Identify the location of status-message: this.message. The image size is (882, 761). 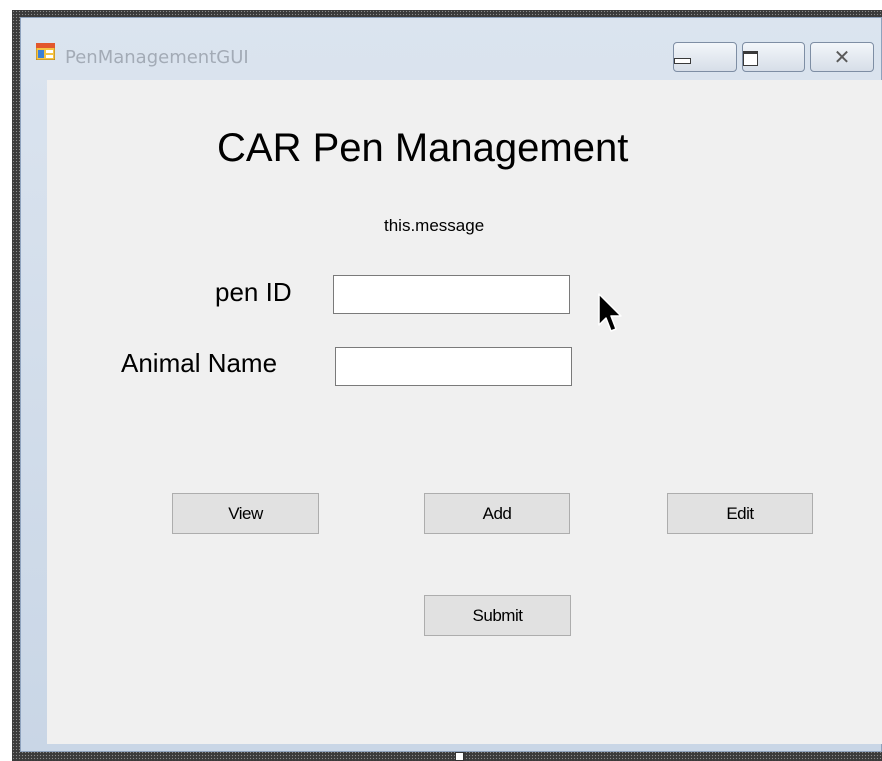
(434, 225).